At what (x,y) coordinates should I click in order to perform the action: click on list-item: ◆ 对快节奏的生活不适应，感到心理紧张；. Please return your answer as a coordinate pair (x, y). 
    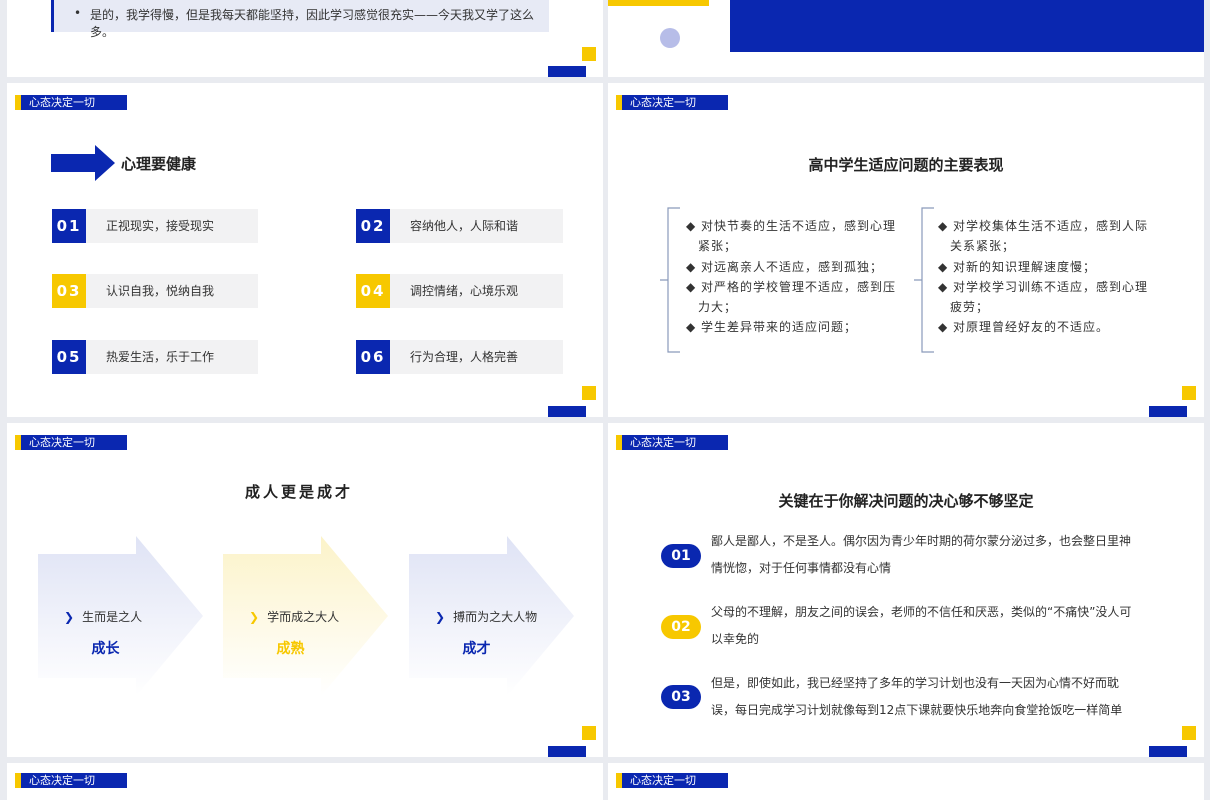
    Looking at the image, I should click on (791, 236).